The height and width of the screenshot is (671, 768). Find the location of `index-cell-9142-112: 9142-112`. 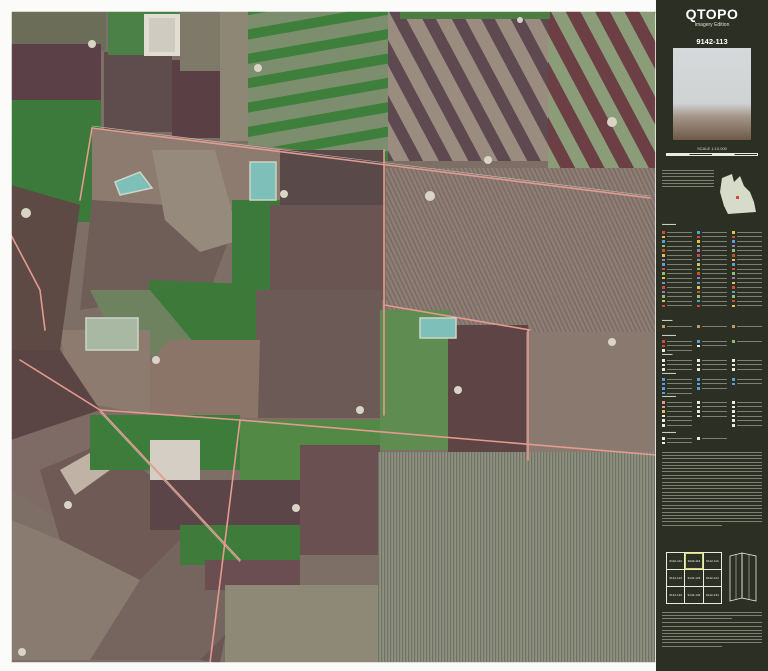

index-cell-9142-112: 9142-112 is located at coordinates (676, 561).